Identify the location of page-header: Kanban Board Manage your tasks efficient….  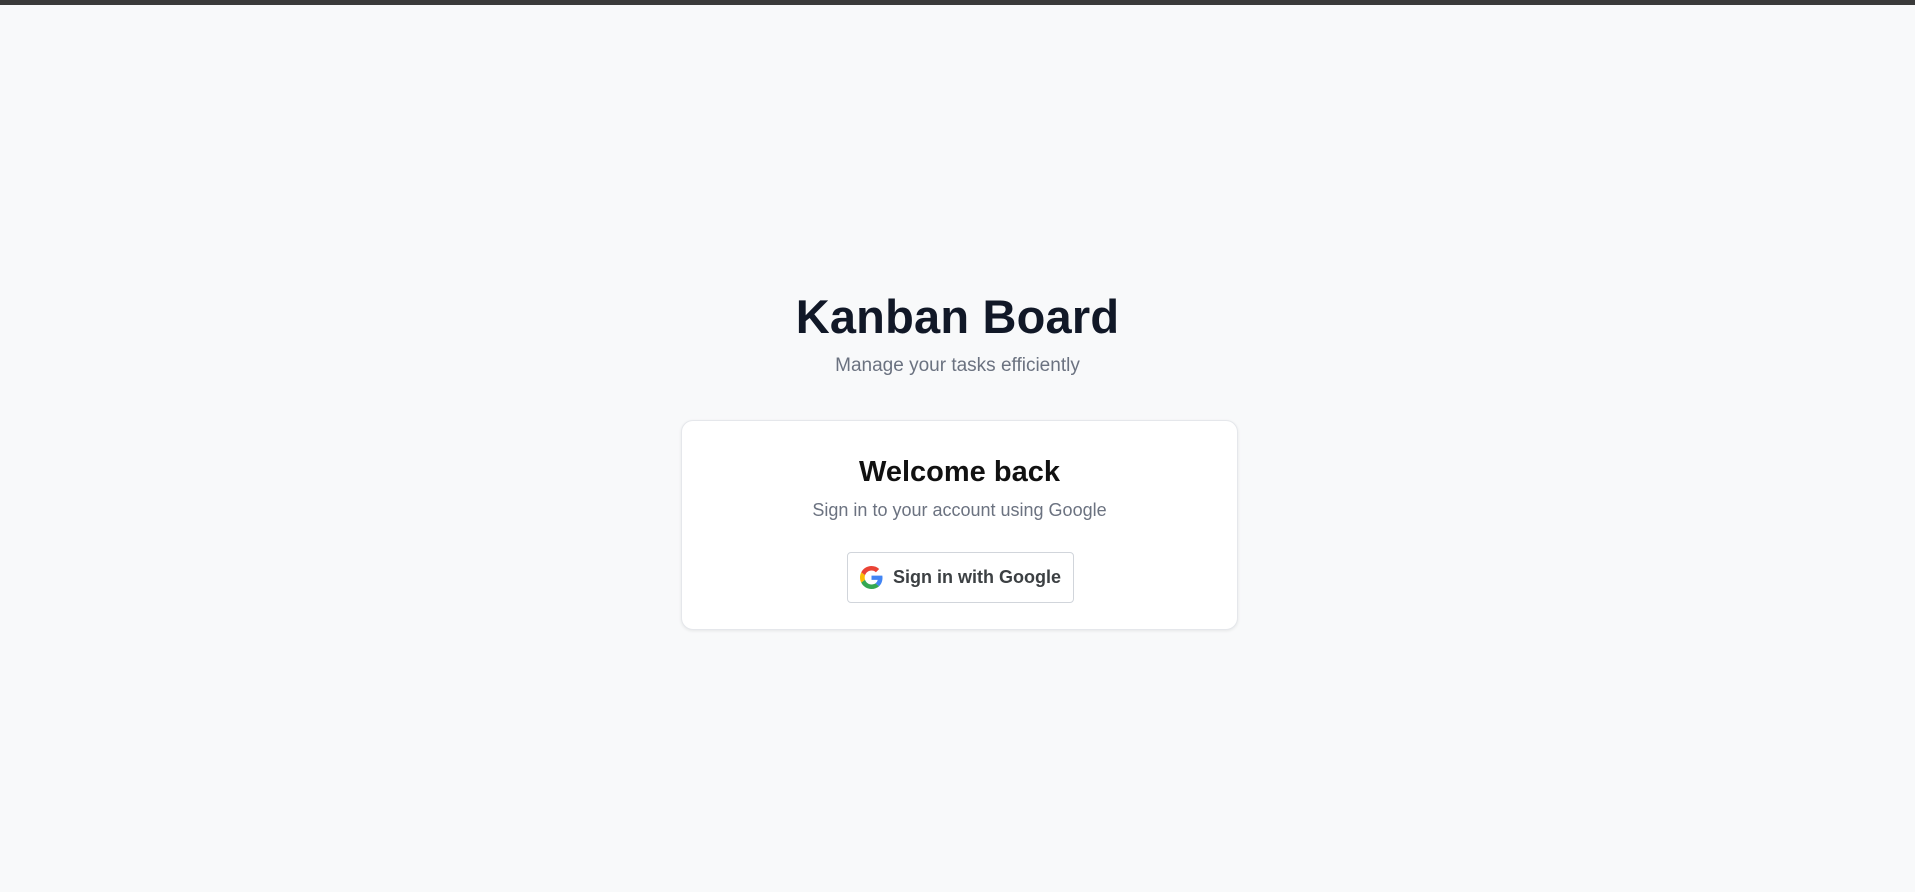
(957, 333).